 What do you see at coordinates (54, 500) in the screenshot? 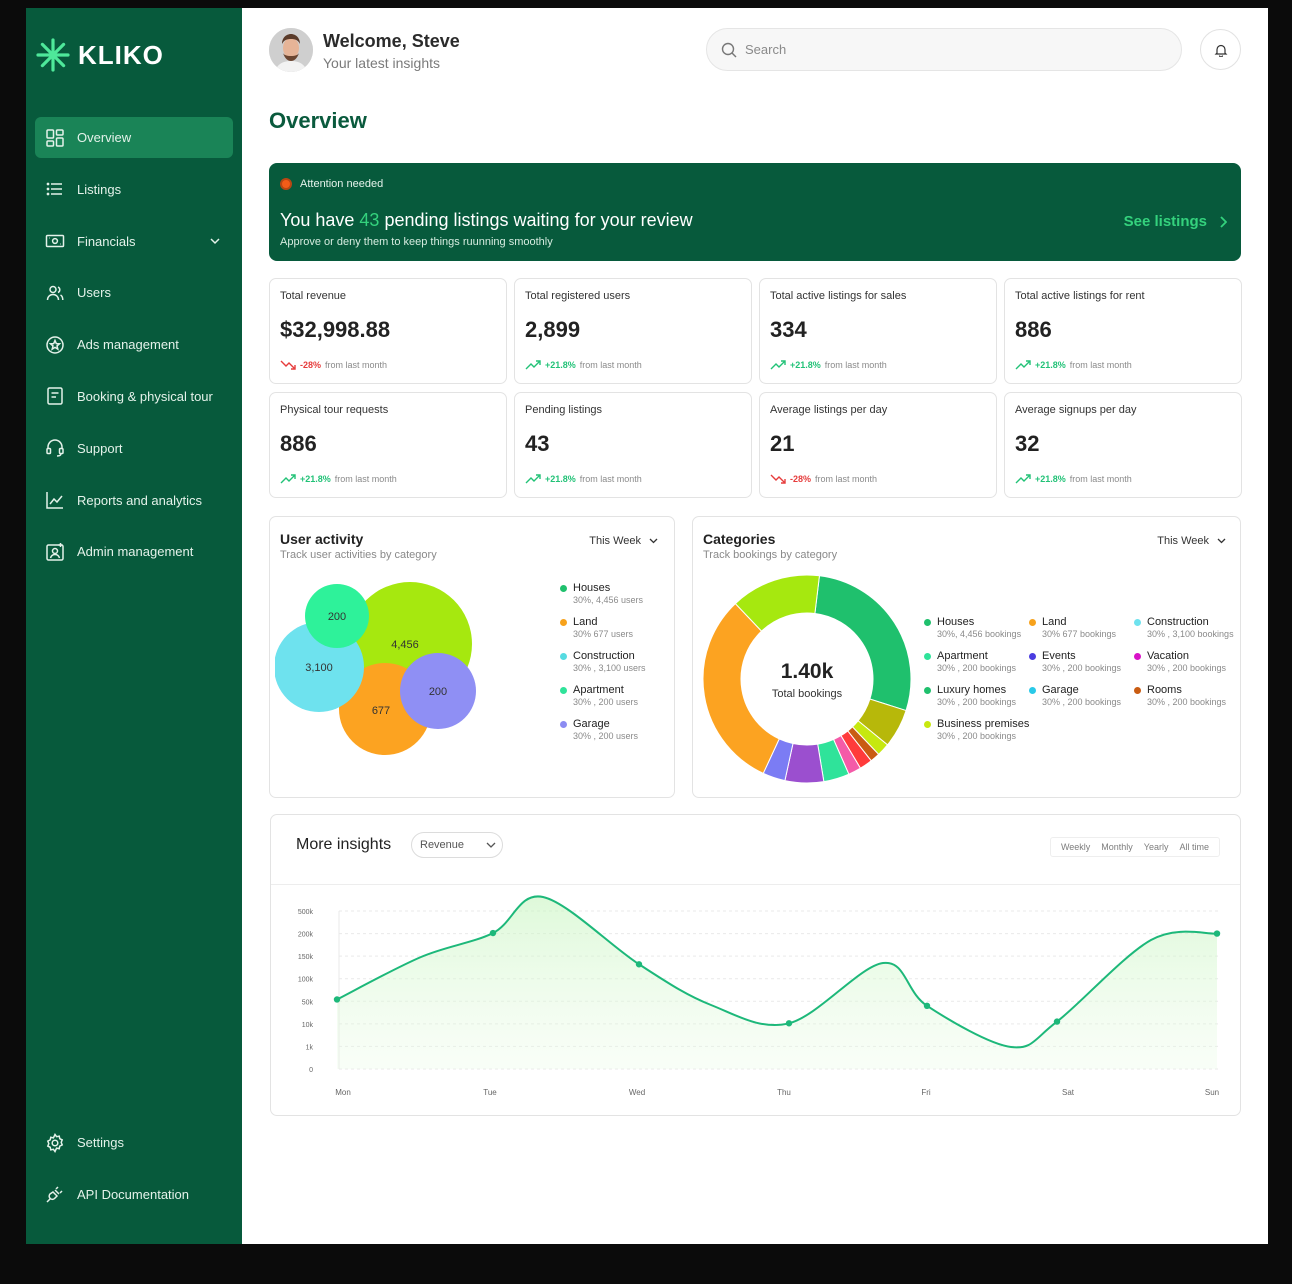
I see `chart-icon` at bounding box center [54, 500].